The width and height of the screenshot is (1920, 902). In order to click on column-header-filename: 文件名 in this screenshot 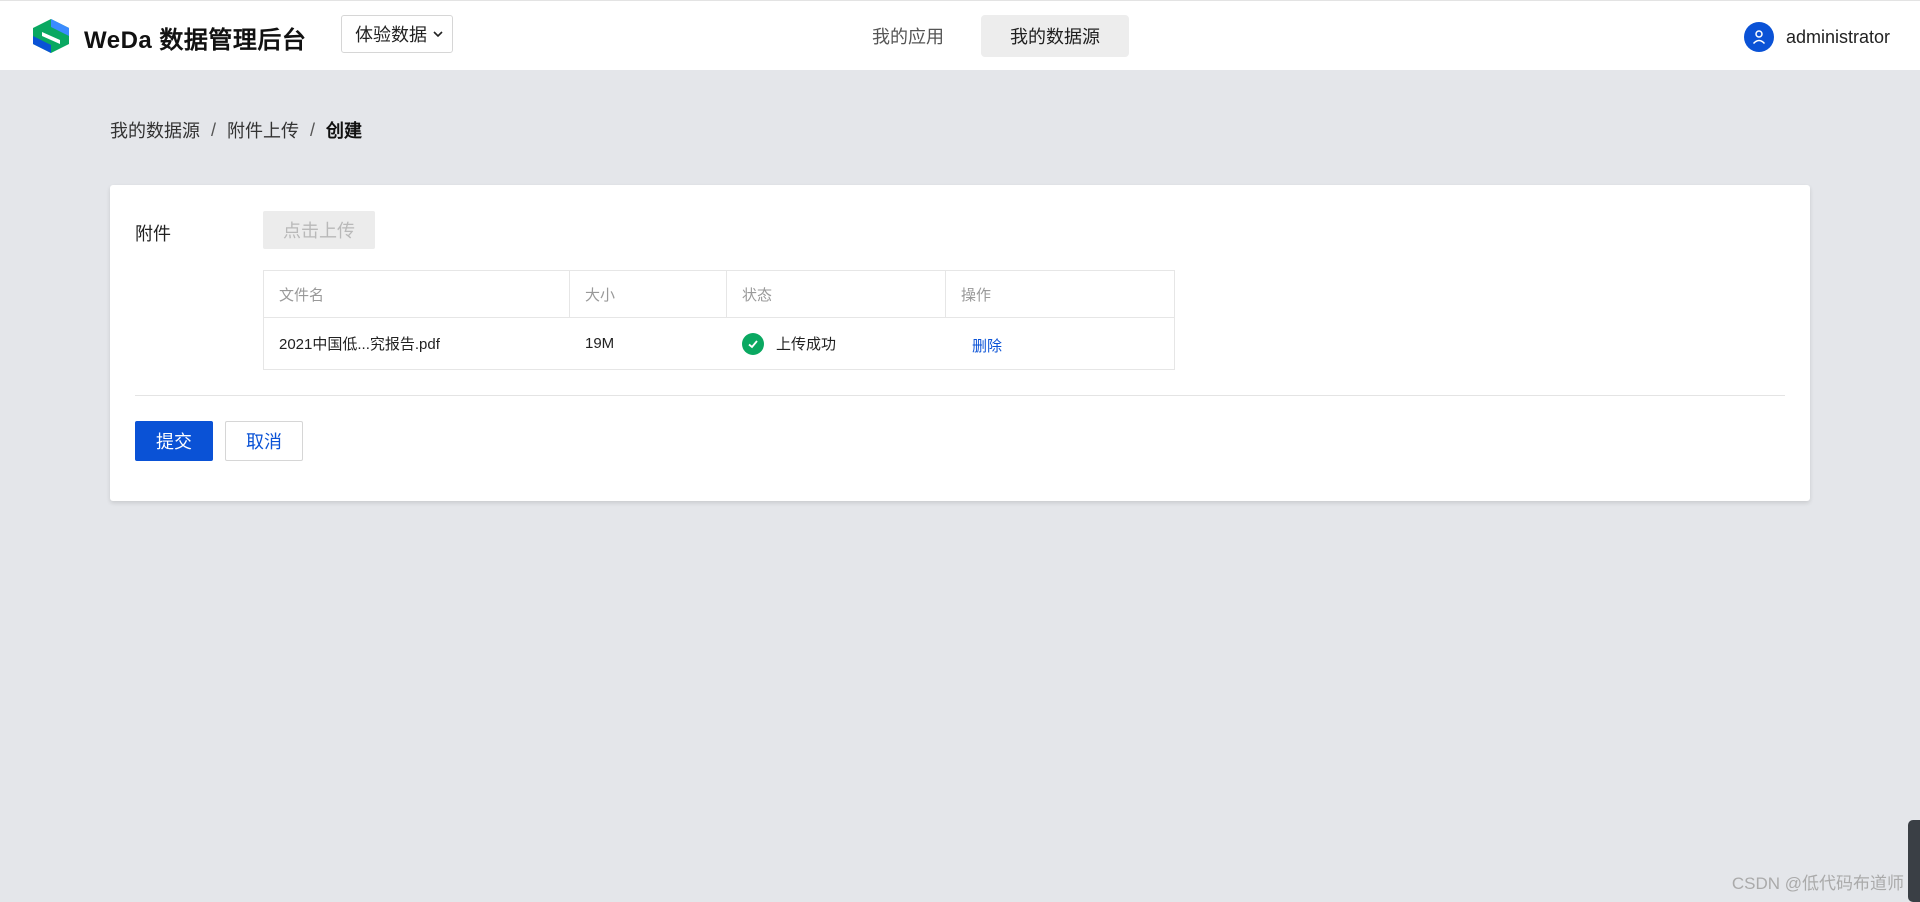, I will do `click(417, 294)`.